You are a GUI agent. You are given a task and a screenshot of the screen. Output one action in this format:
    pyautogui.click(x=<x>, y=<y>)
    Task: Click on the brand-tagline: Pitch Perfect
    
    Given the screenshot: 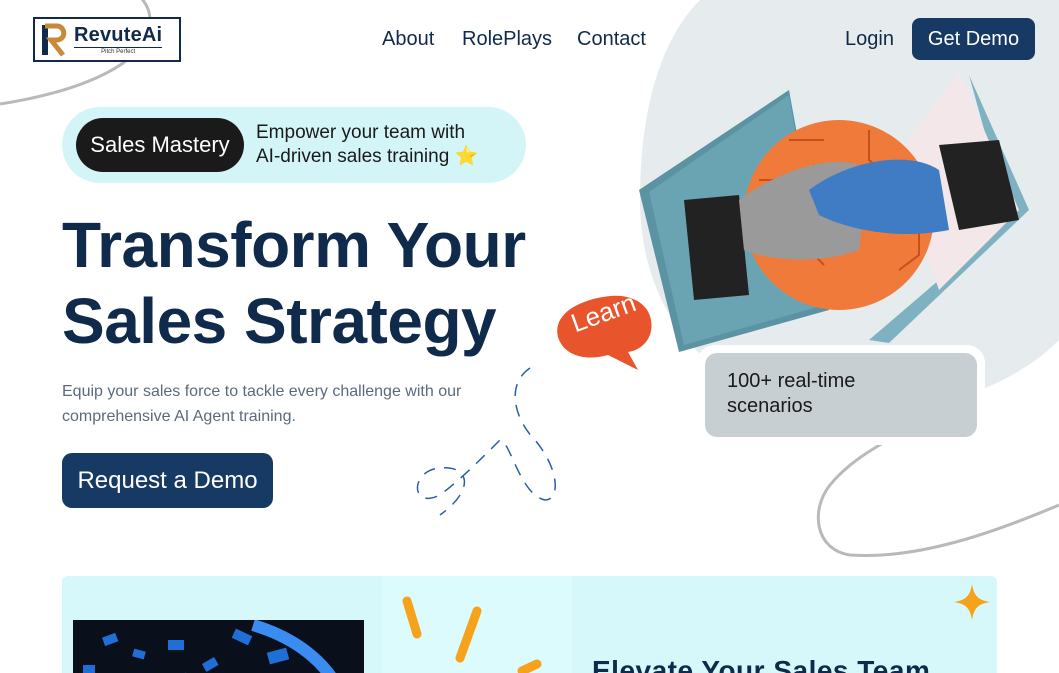 What is the action you would take?
    pyautogui.click(x=118, y=51)
    